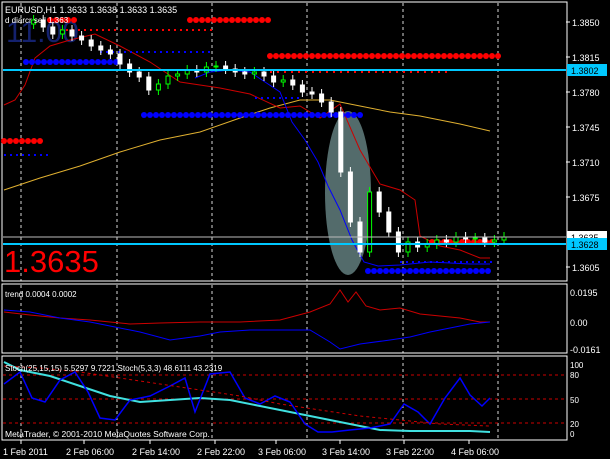  Describe the element at coordinates (585, 350) in the screenshot. I see `trend-tick-label: -0.0161` at that location.